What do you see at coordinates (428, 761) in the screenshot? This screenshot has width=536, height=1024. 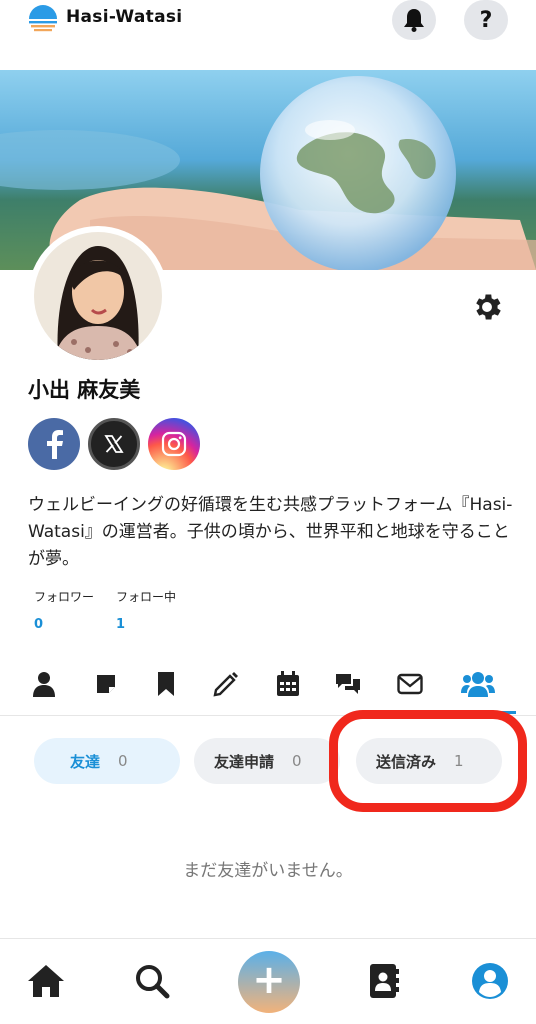 I see `highlight-annotation` at bounding box center [428, 761].